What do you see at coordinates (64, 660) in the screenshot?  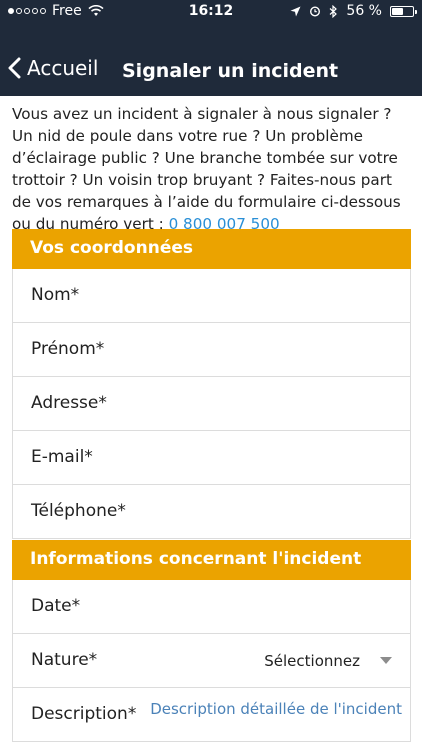 I see `nature-label: Nature*` at bounding box center [64, 660].